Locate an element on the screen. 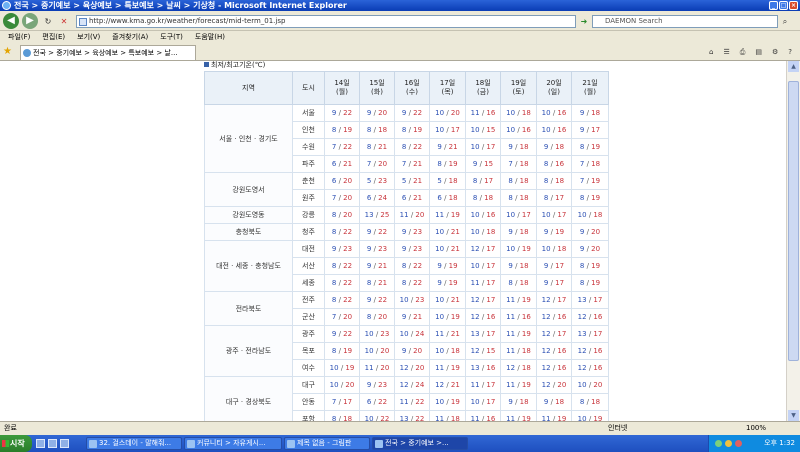  city-cell: 춘천 is located at coordinates (308, 181).